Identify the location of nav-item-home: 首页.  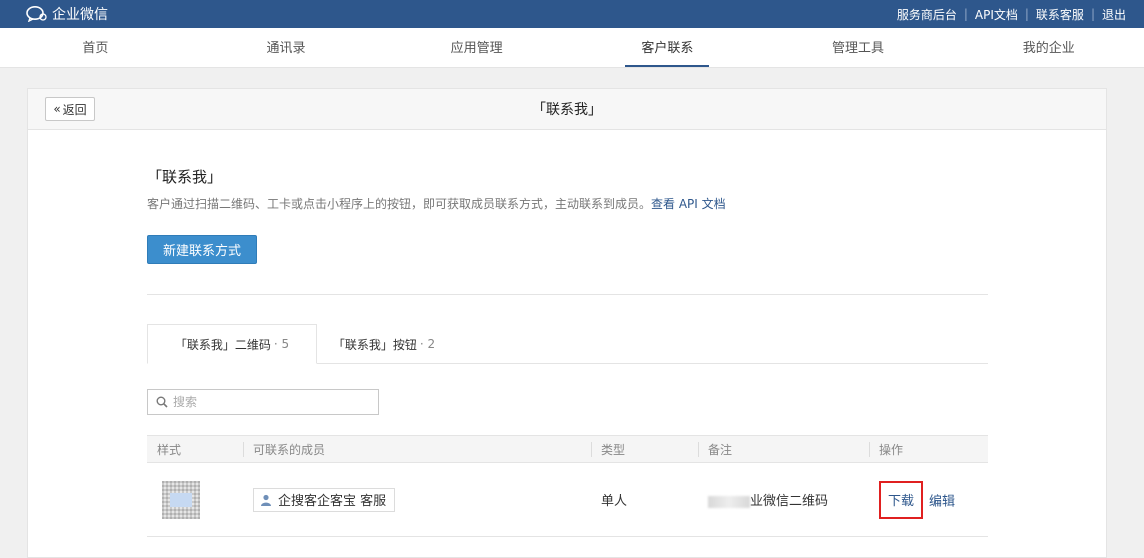
(95, 47).